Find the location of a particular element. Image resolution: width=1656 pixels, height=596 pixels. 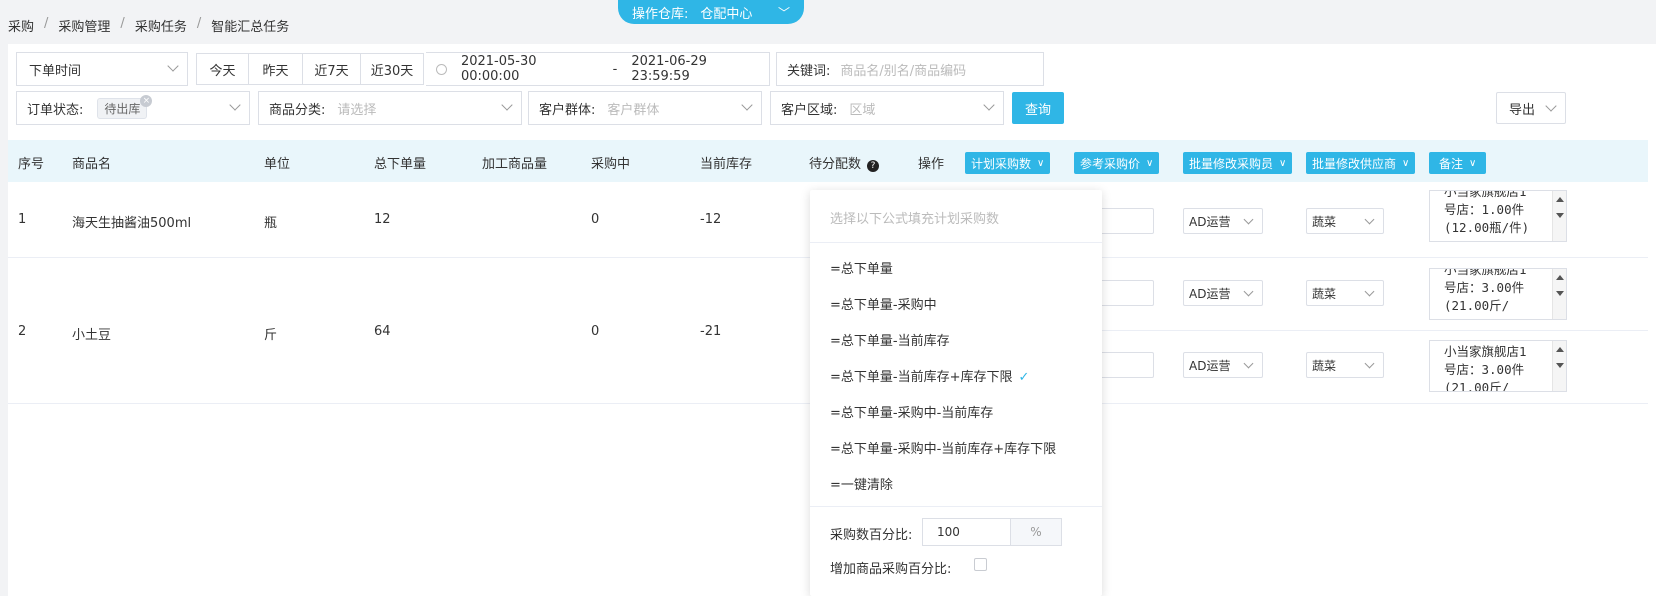

query-button: 查询 is located at coordinates (1038, 108).